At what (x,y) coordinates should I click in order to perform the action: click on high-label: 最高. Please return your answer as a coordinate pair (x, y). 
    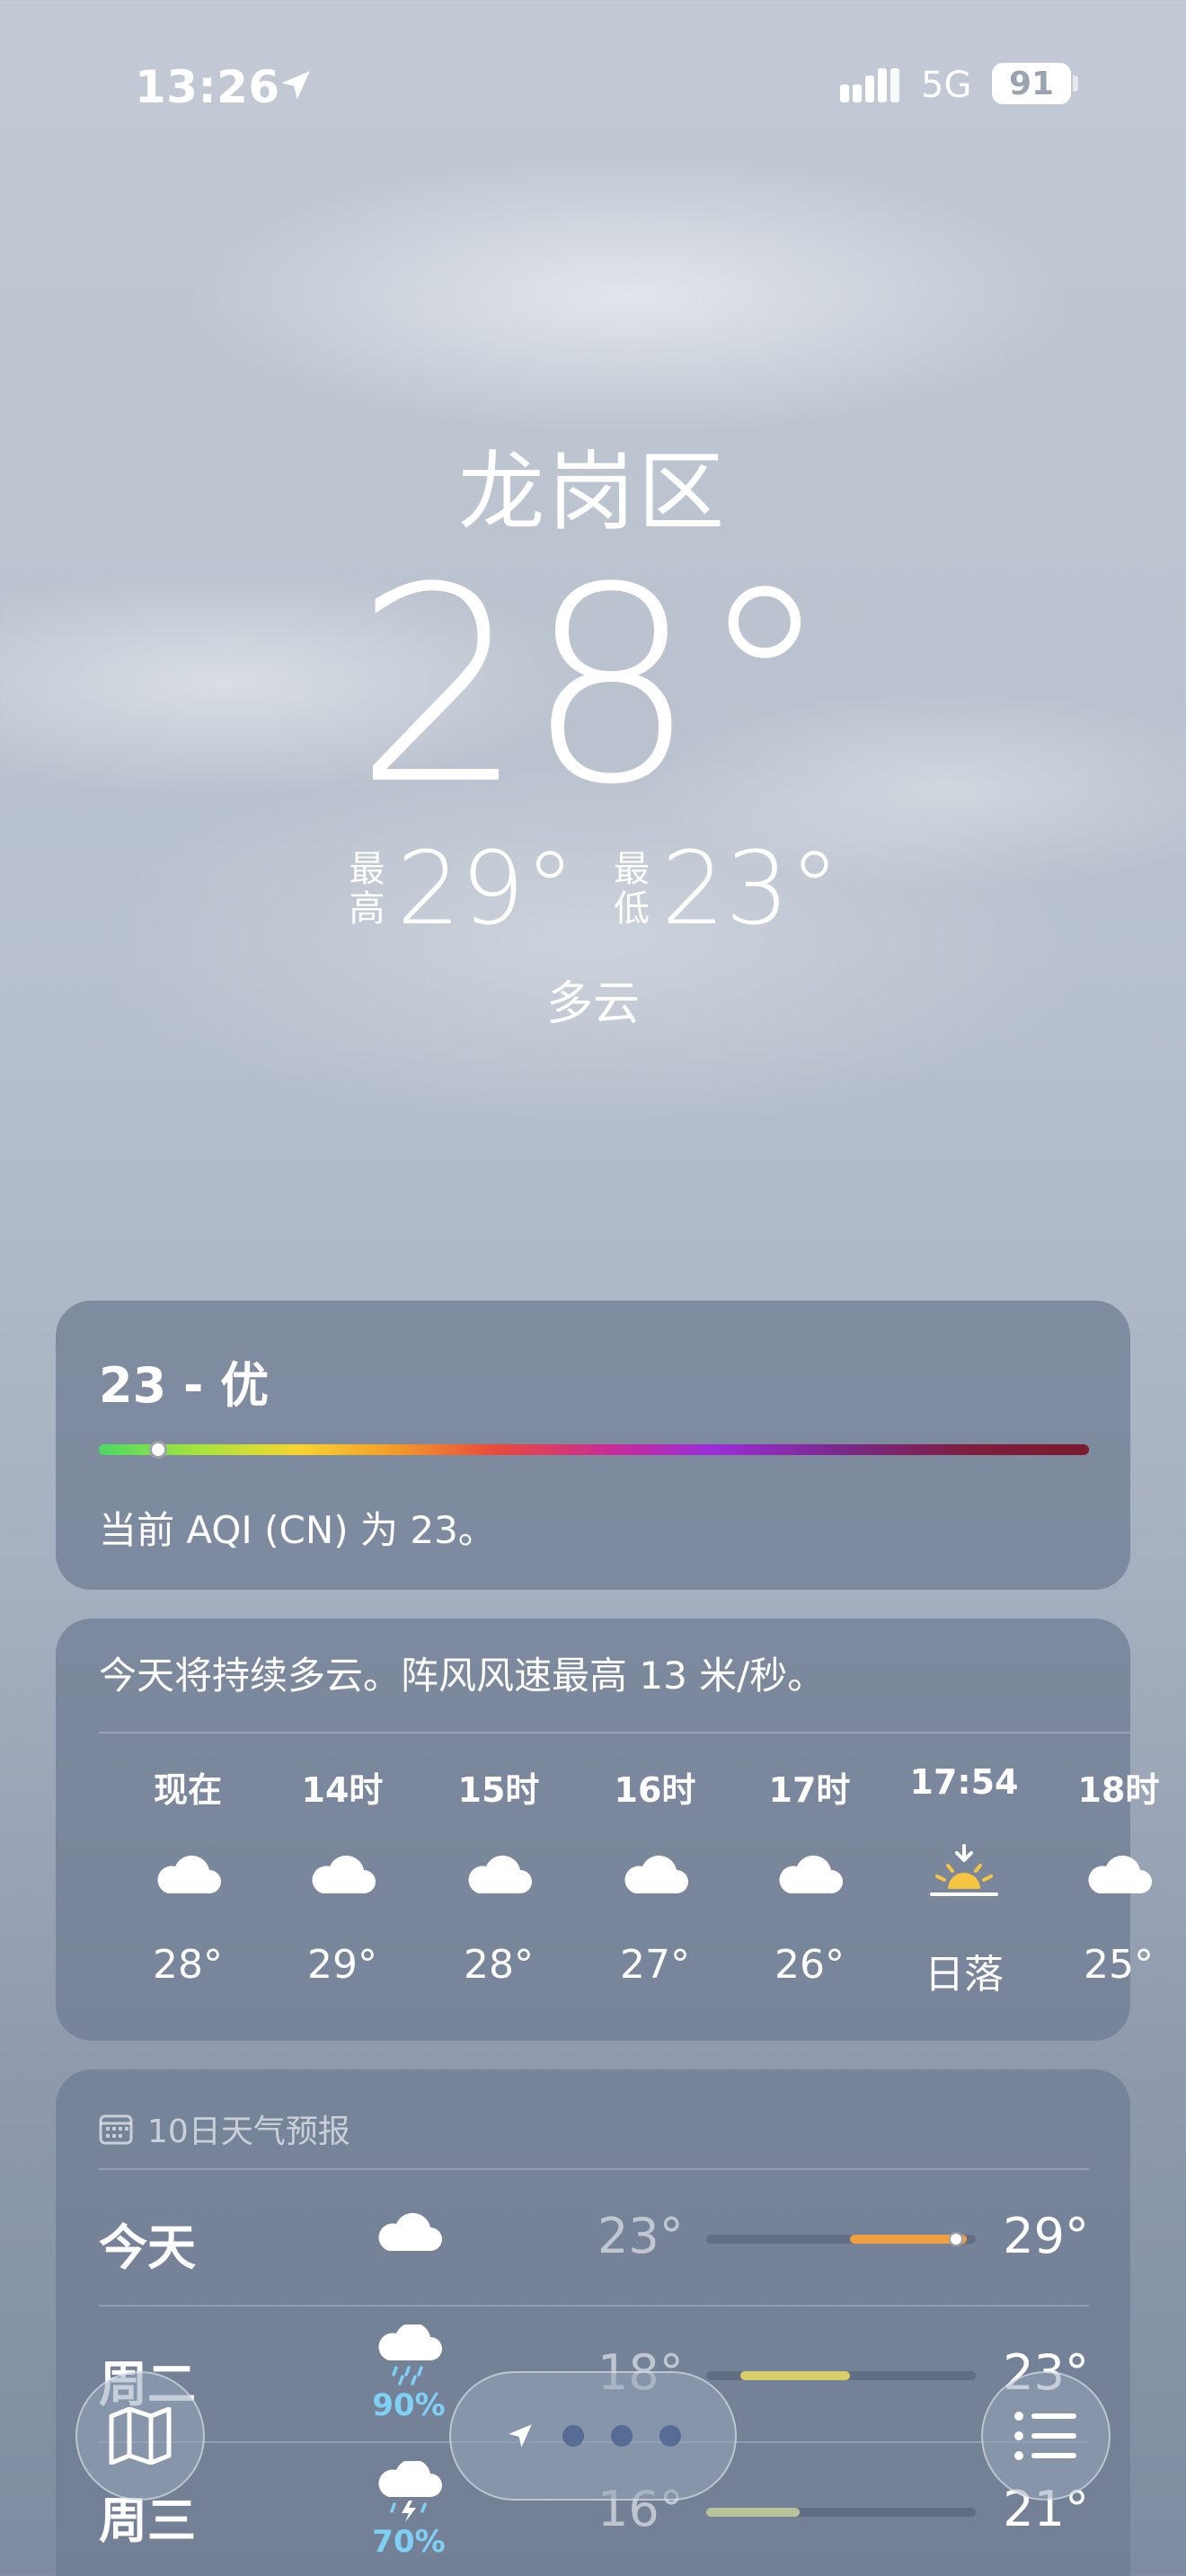
    Looking at the image, I should click on (367, 889).